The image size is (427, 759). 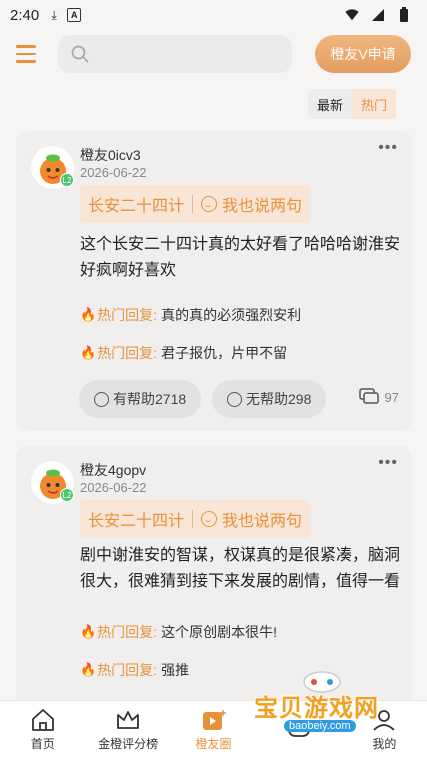 What do you see at coordinates (113, 470) in the screenshot?
I see `post-username: 橙友4gopv` at bounding box center [113, 470].